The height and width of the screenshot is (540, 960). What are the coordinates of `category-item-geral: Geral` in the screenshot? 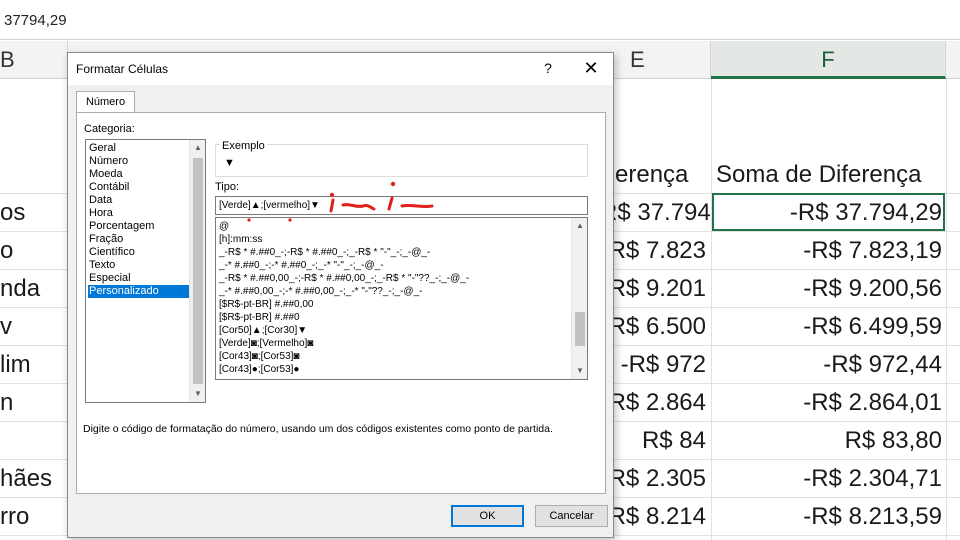 It's located at (138, 148).